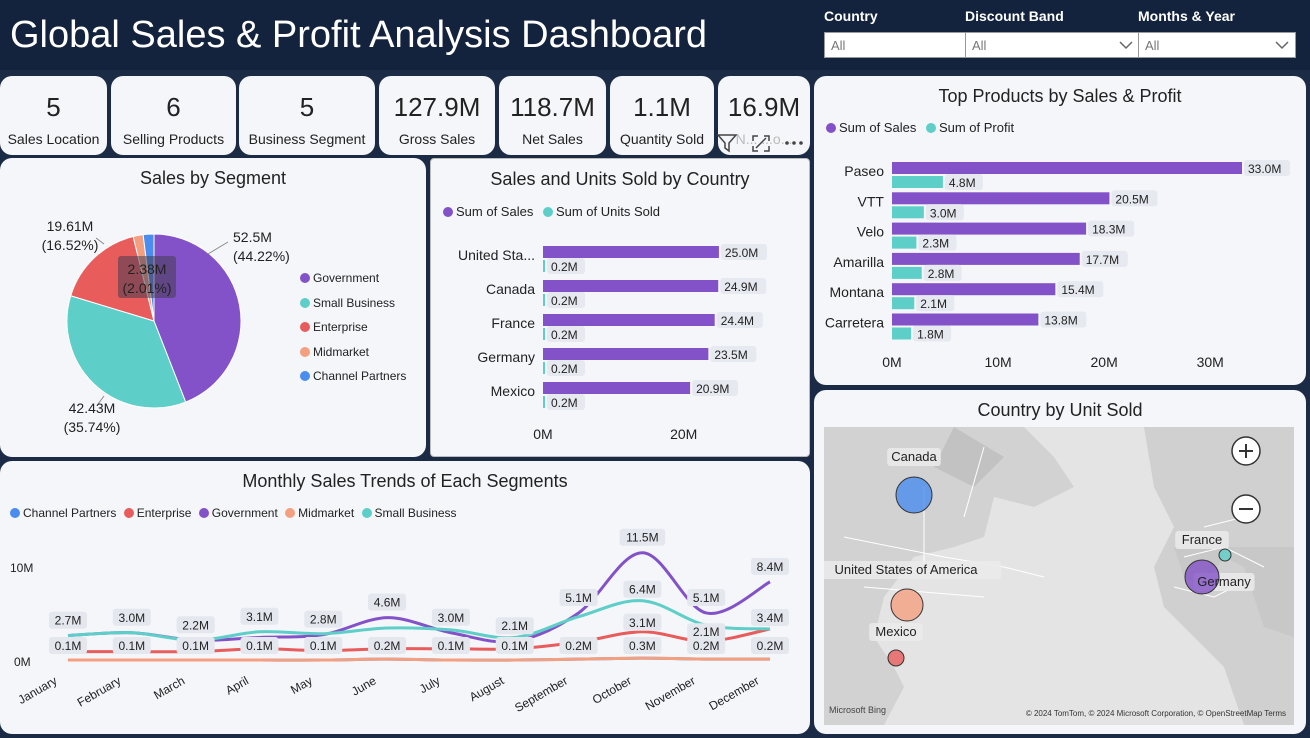 This screenshot has width=1310, height=738. Describe the element at coordinates (195, 625) in the screenshot. I see `data-label: 2.2M` at that location.